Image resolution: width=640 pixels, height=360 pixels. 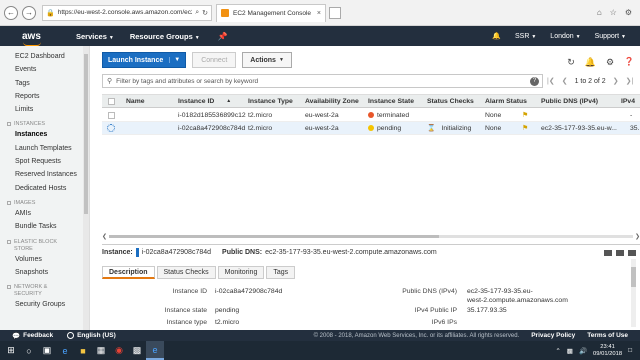 What do you see at coordinates (174, 60) in the screenshot?
I see `caret-down-icon: ▼` at bounding box center [174, 60].